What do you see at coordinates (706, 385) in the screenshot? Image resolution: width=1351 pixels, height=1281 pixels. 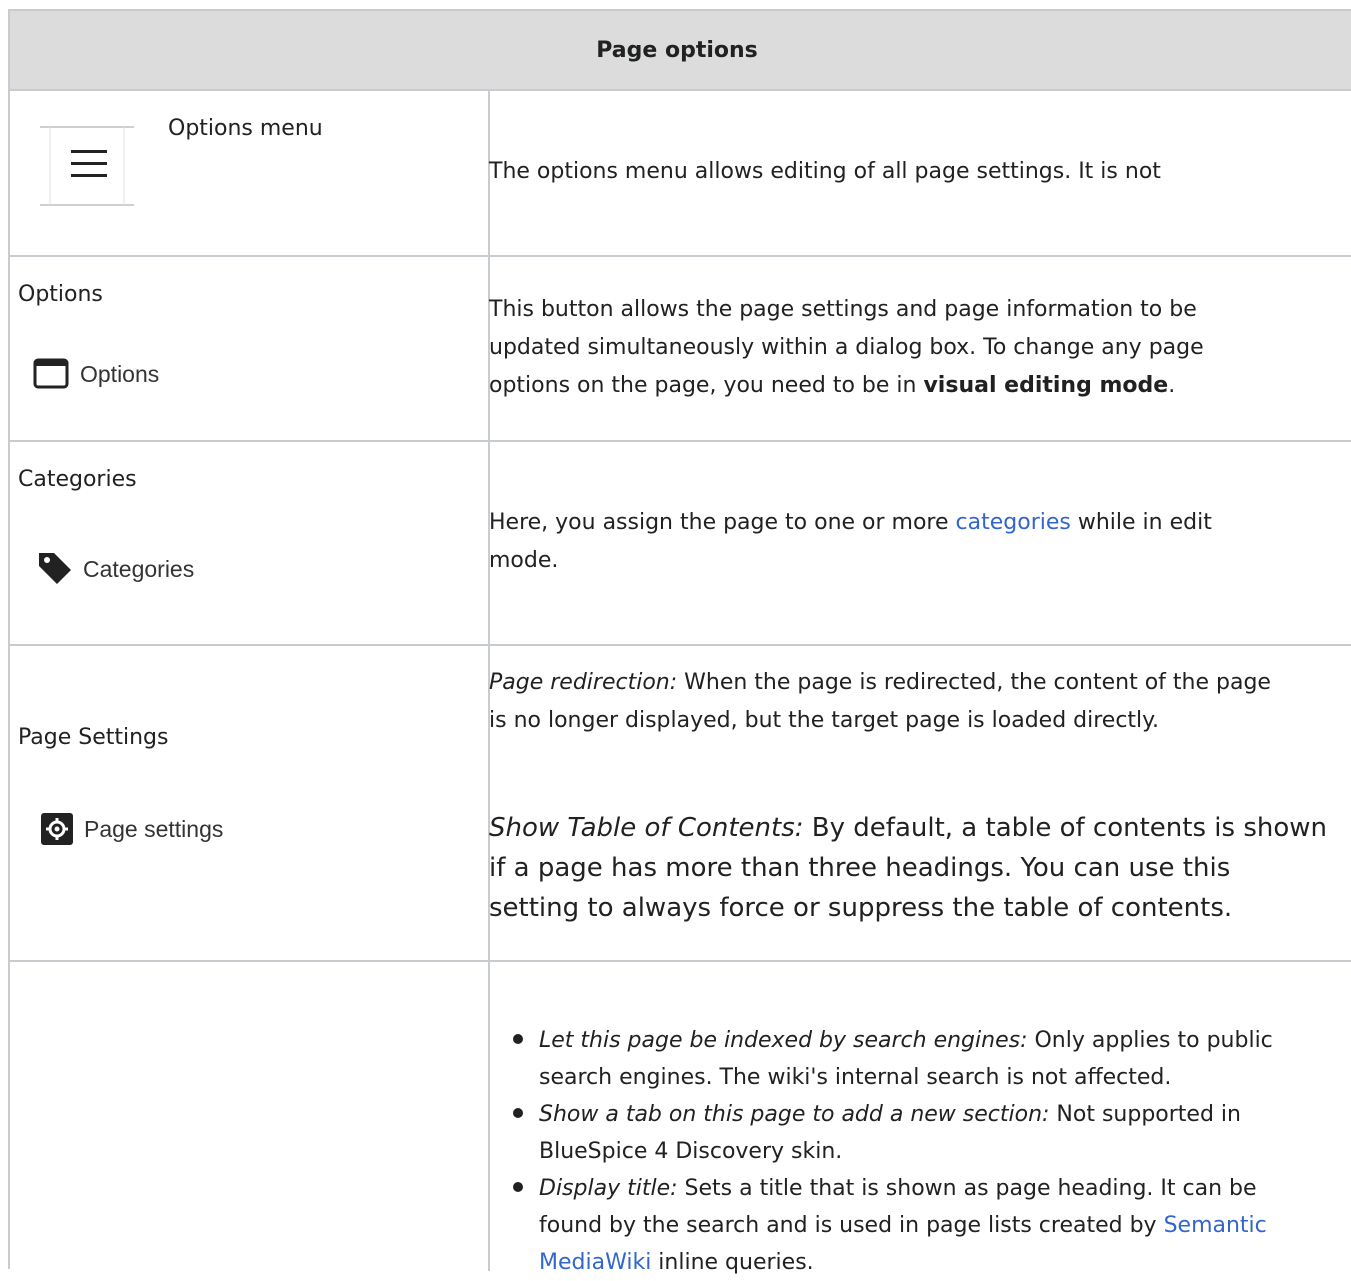 I see `options-description-text: options on the page, you need to be in` at bounding box center [706, 385].